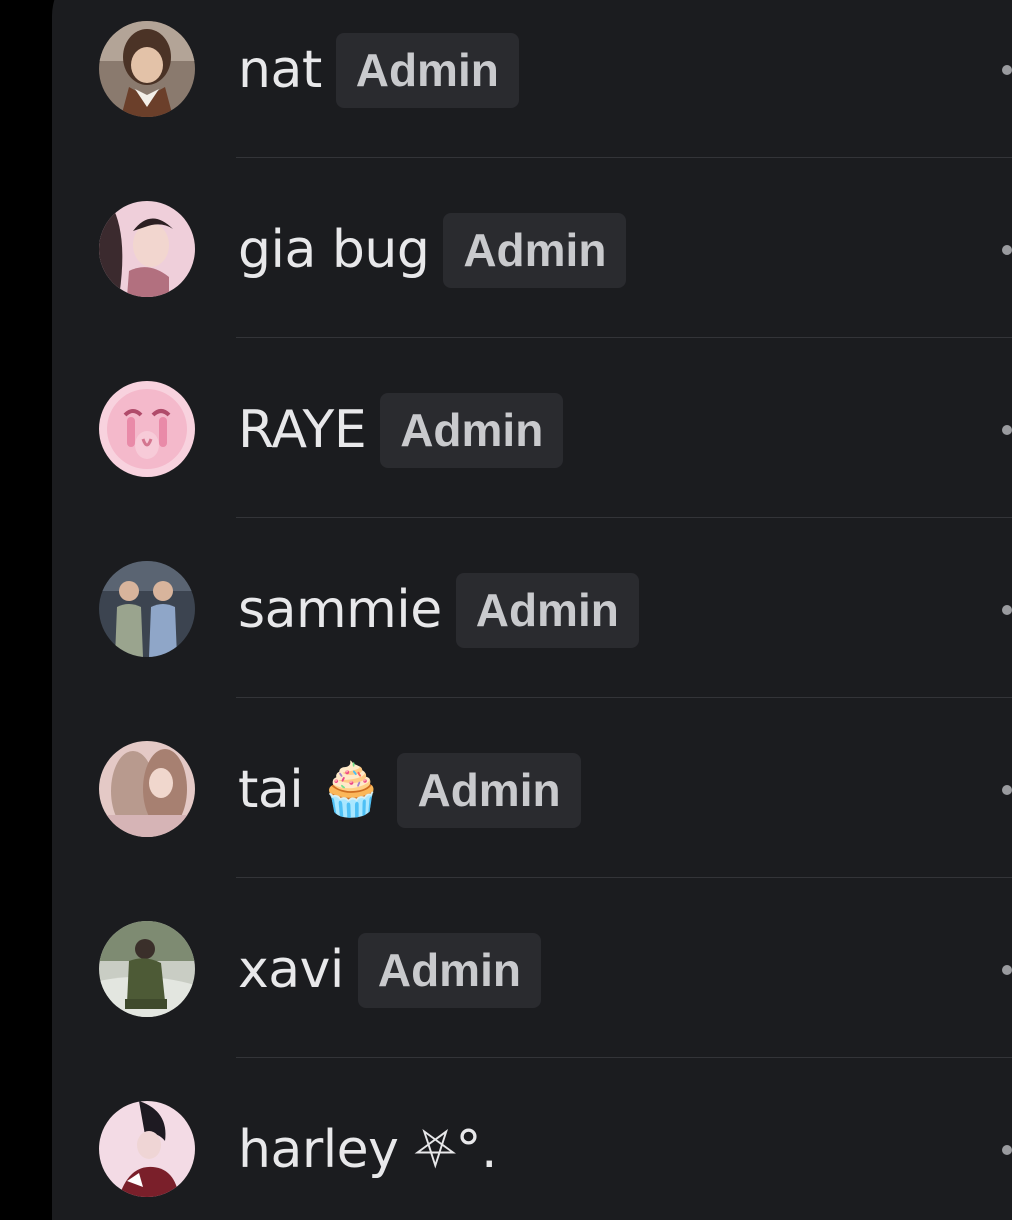 The height and width of the screenshot is (1220, 1012). I want to click on member-name: xavi, so click(291, 970).